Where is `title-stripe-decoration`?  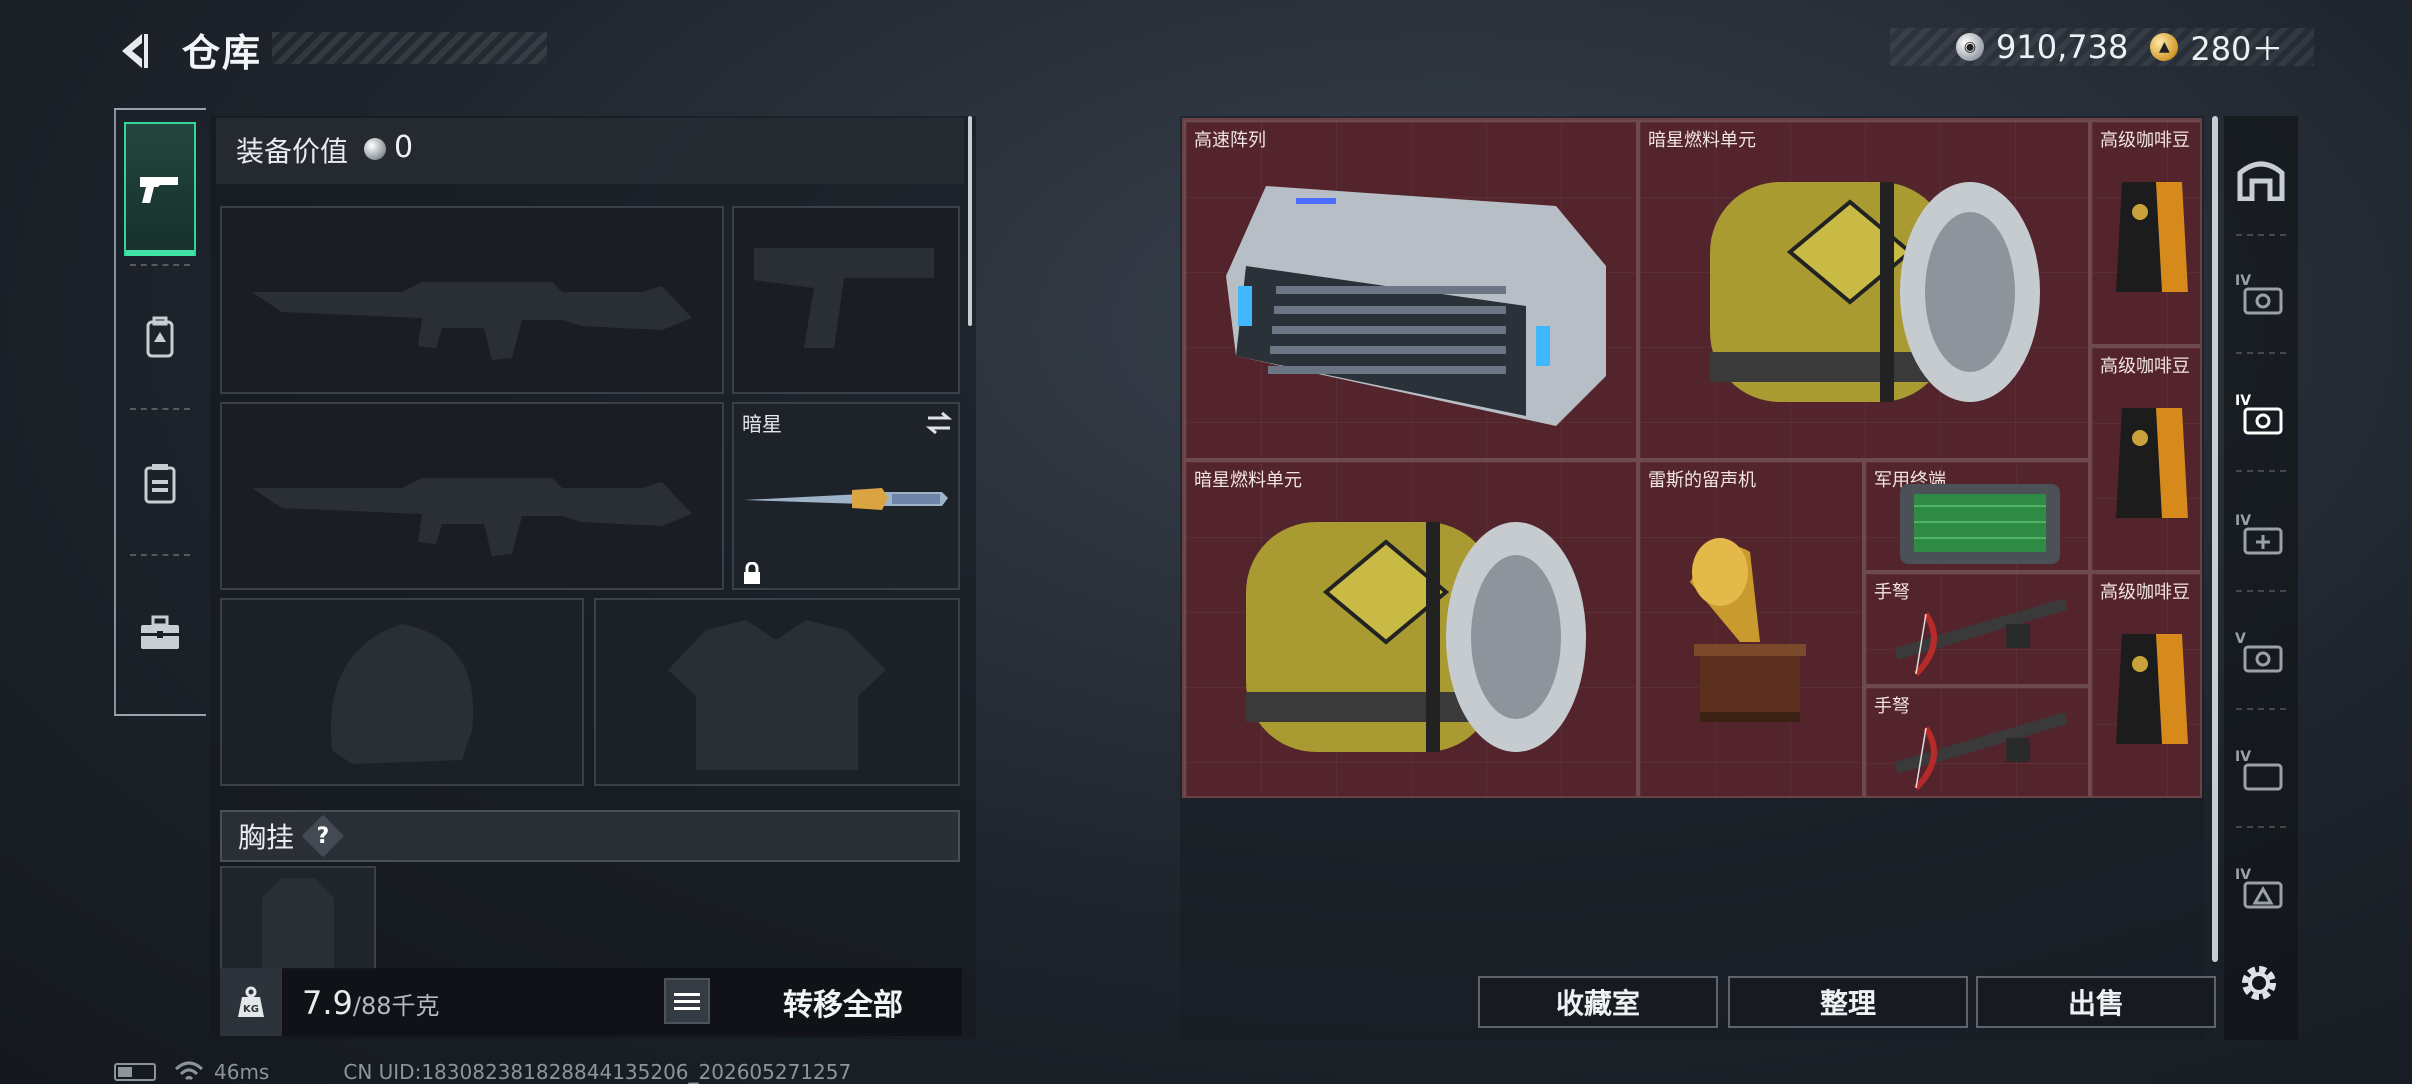 title-stripe-decoration is located at coordinates (409, 48).